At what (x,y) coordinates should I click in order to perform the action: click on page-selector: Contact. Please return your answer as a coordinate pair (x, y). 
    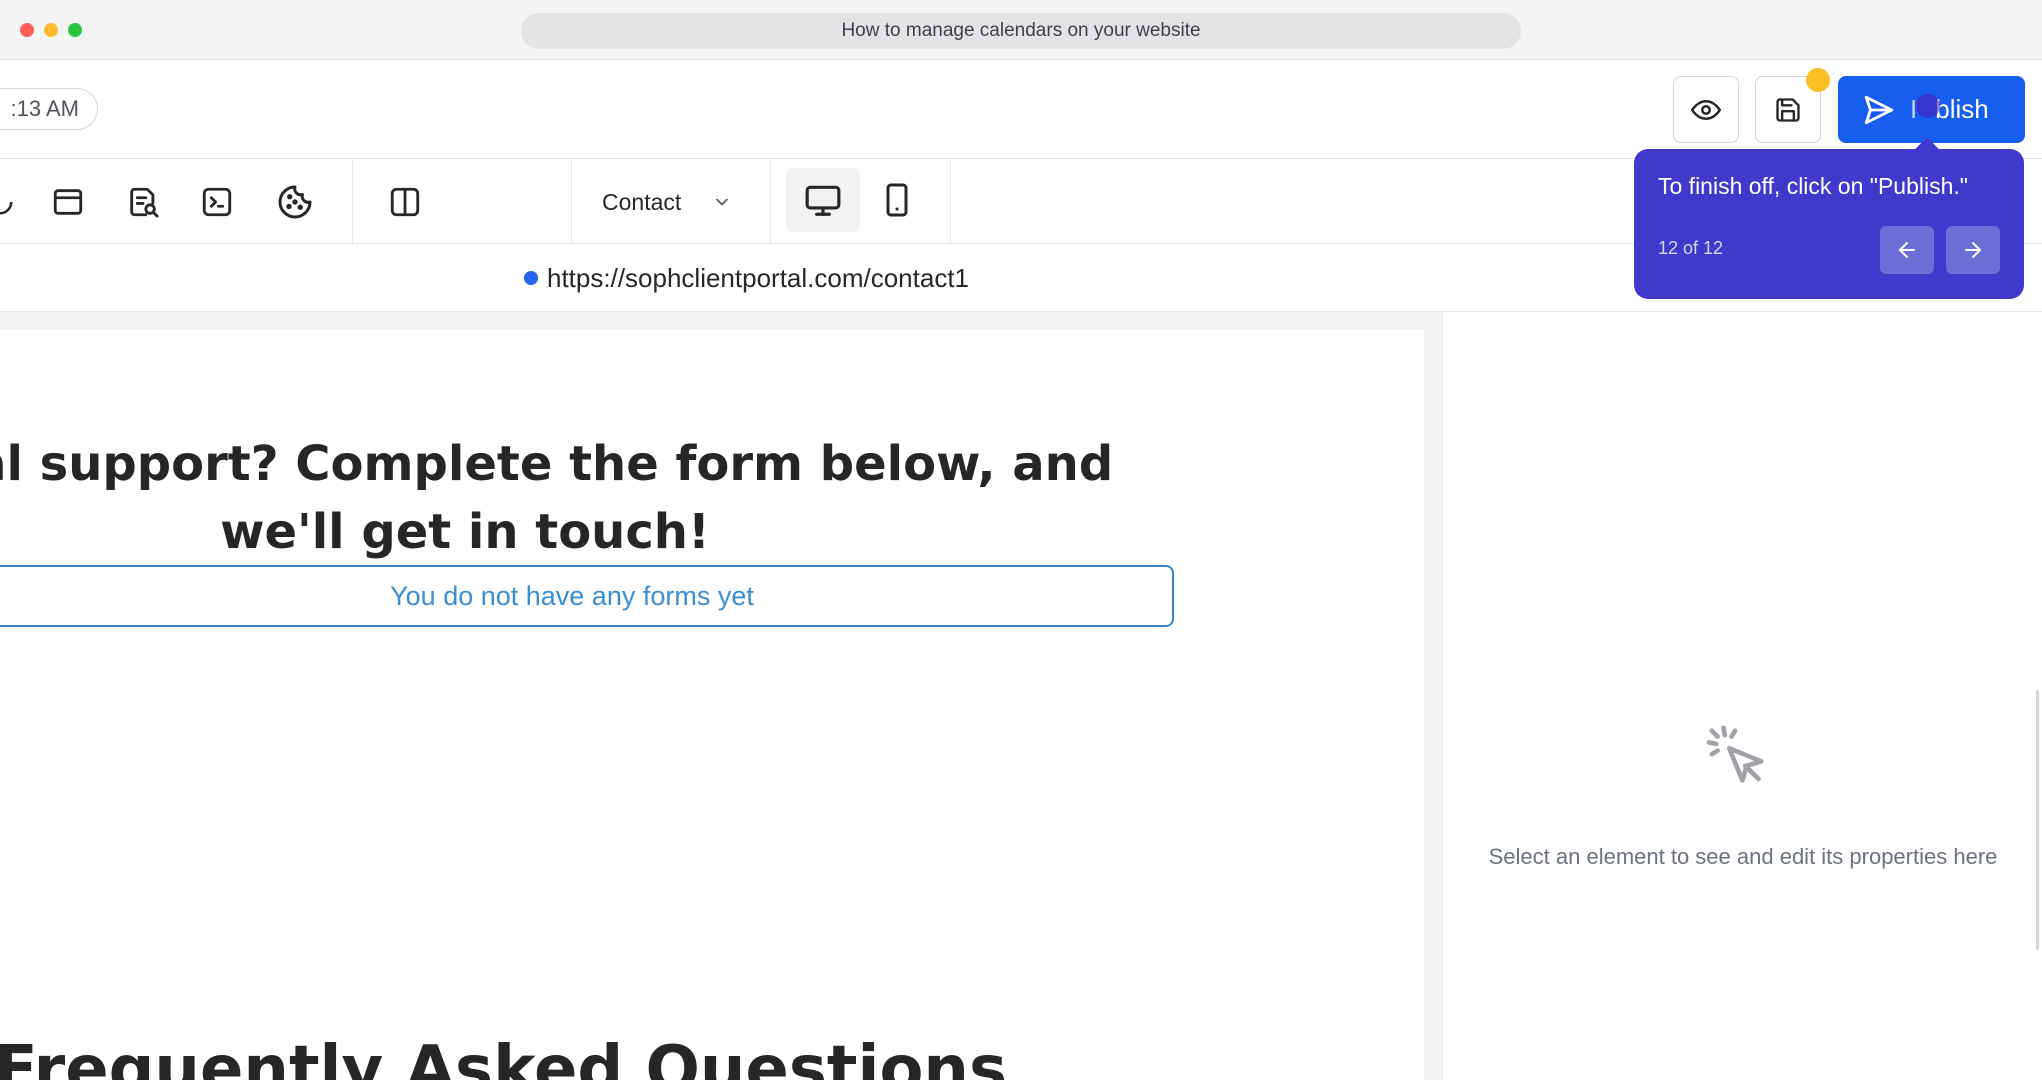
    Looking at the image, I should click on (670, 202).